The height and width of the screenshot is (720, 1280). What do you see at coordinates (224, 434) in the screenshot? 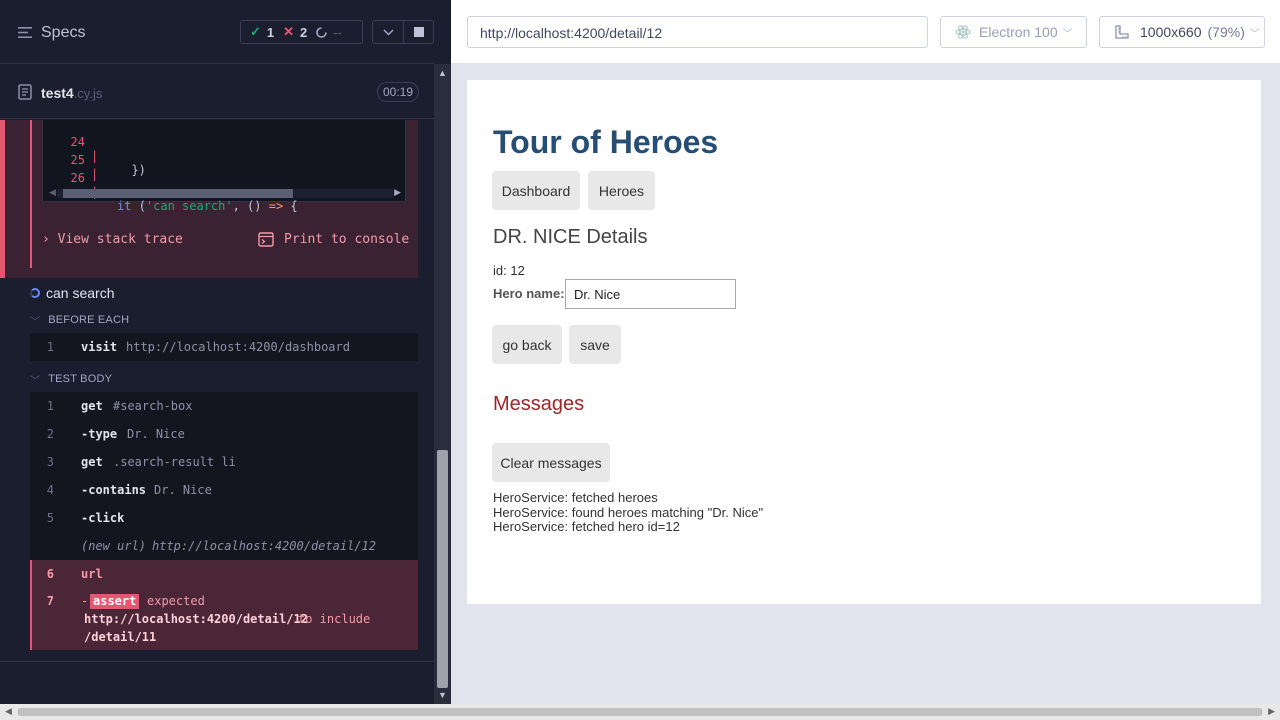
I see `command-row: 2 -type Dr. Nice` at bounding box center [224, 434].